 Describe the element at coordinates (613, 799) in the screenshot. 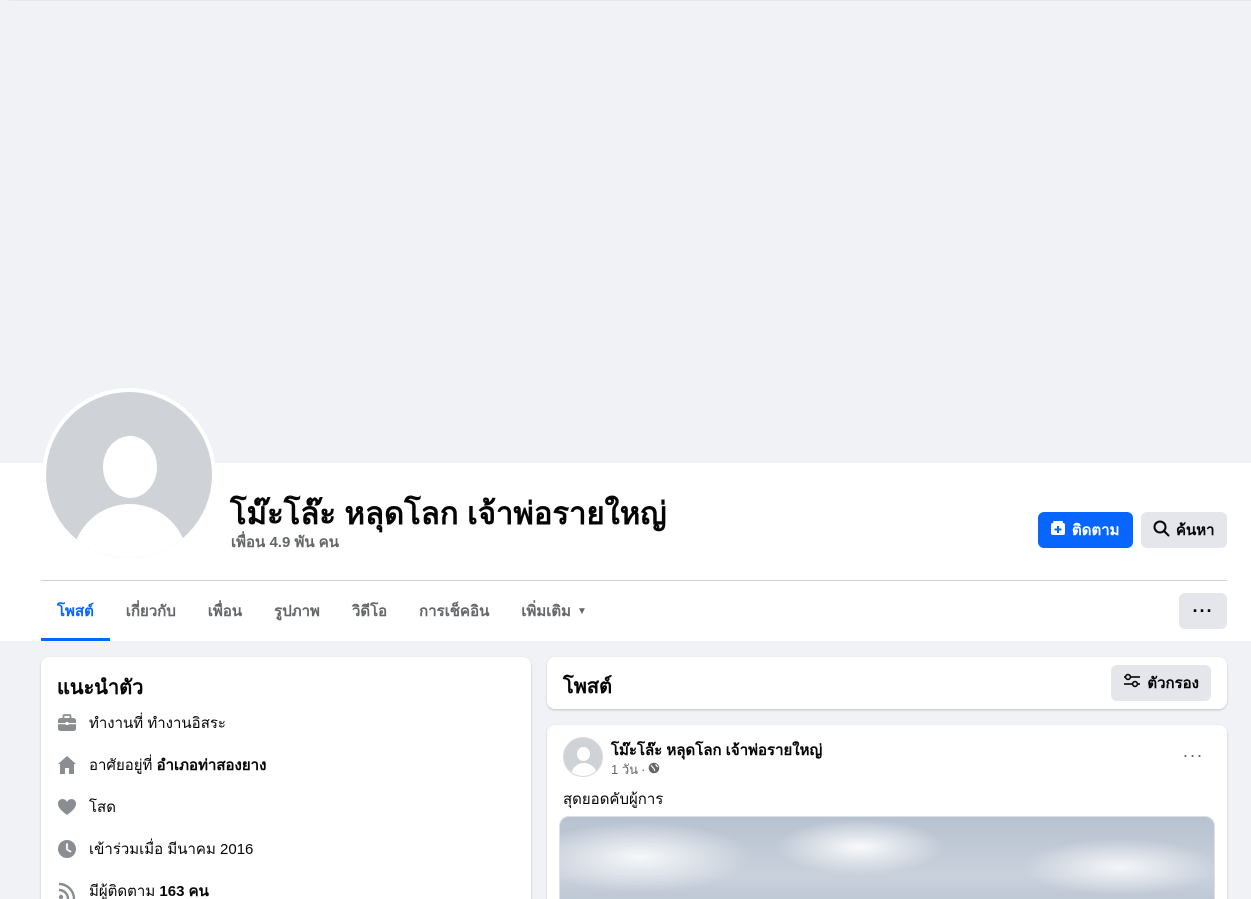

I see `post-text: สุดยอดคับผู้การ` at that location.